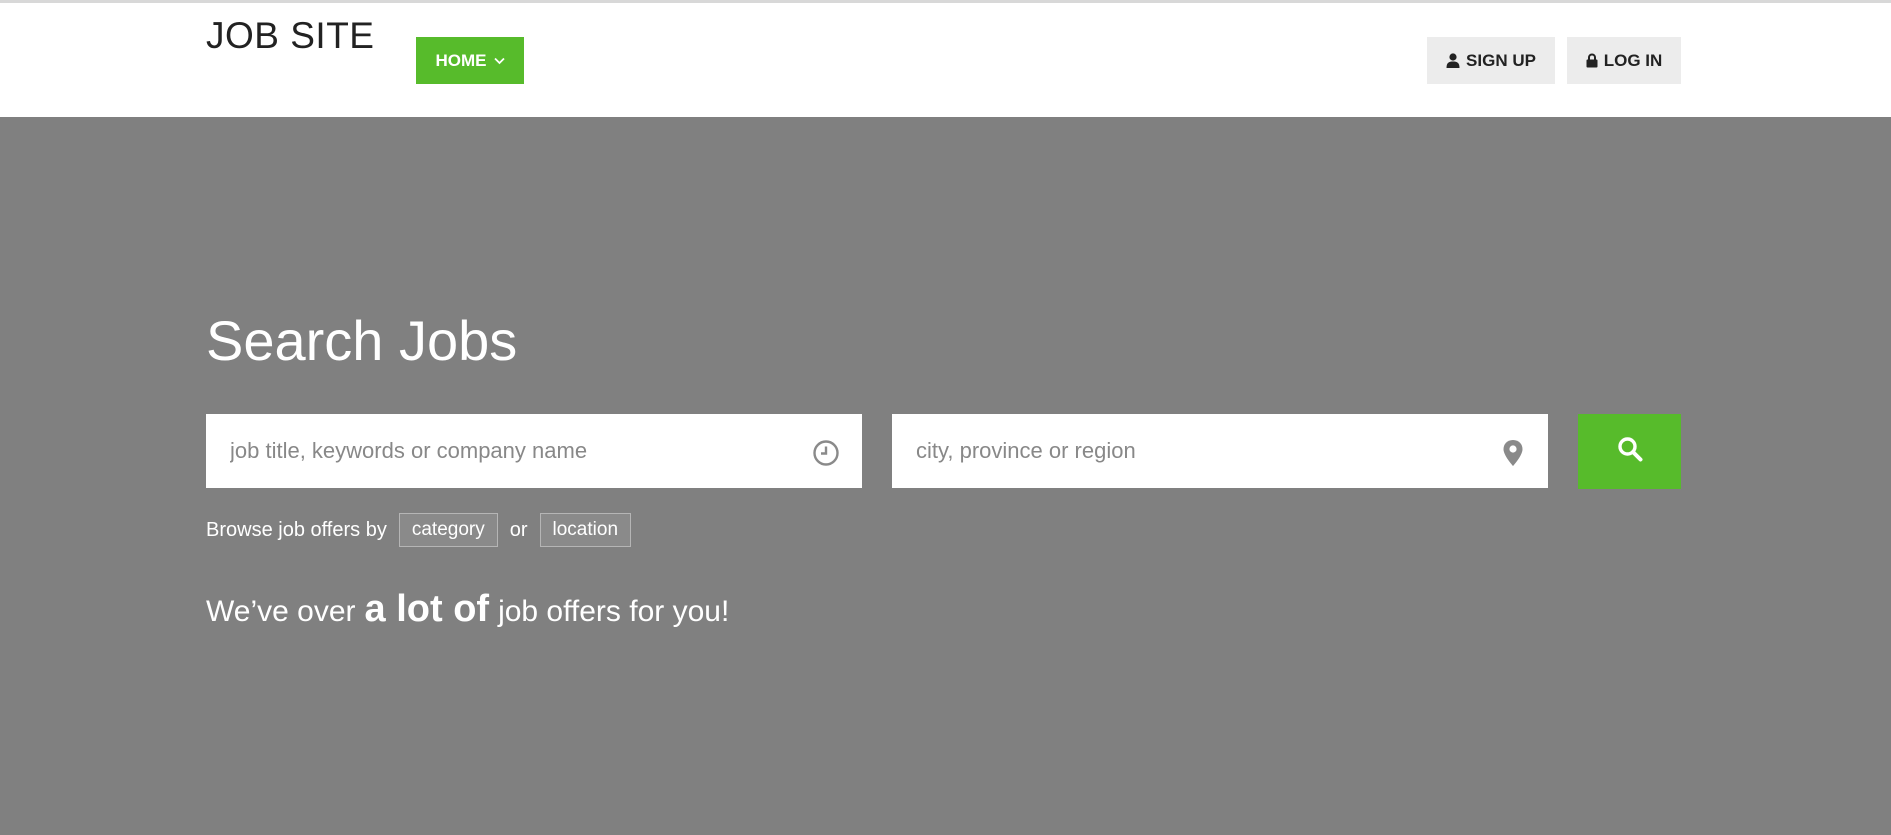 The width and height of the screenshot is (1891, 835). I want to click on tagline: We’ve over a lot of job offers for you!, so click(467, 609).